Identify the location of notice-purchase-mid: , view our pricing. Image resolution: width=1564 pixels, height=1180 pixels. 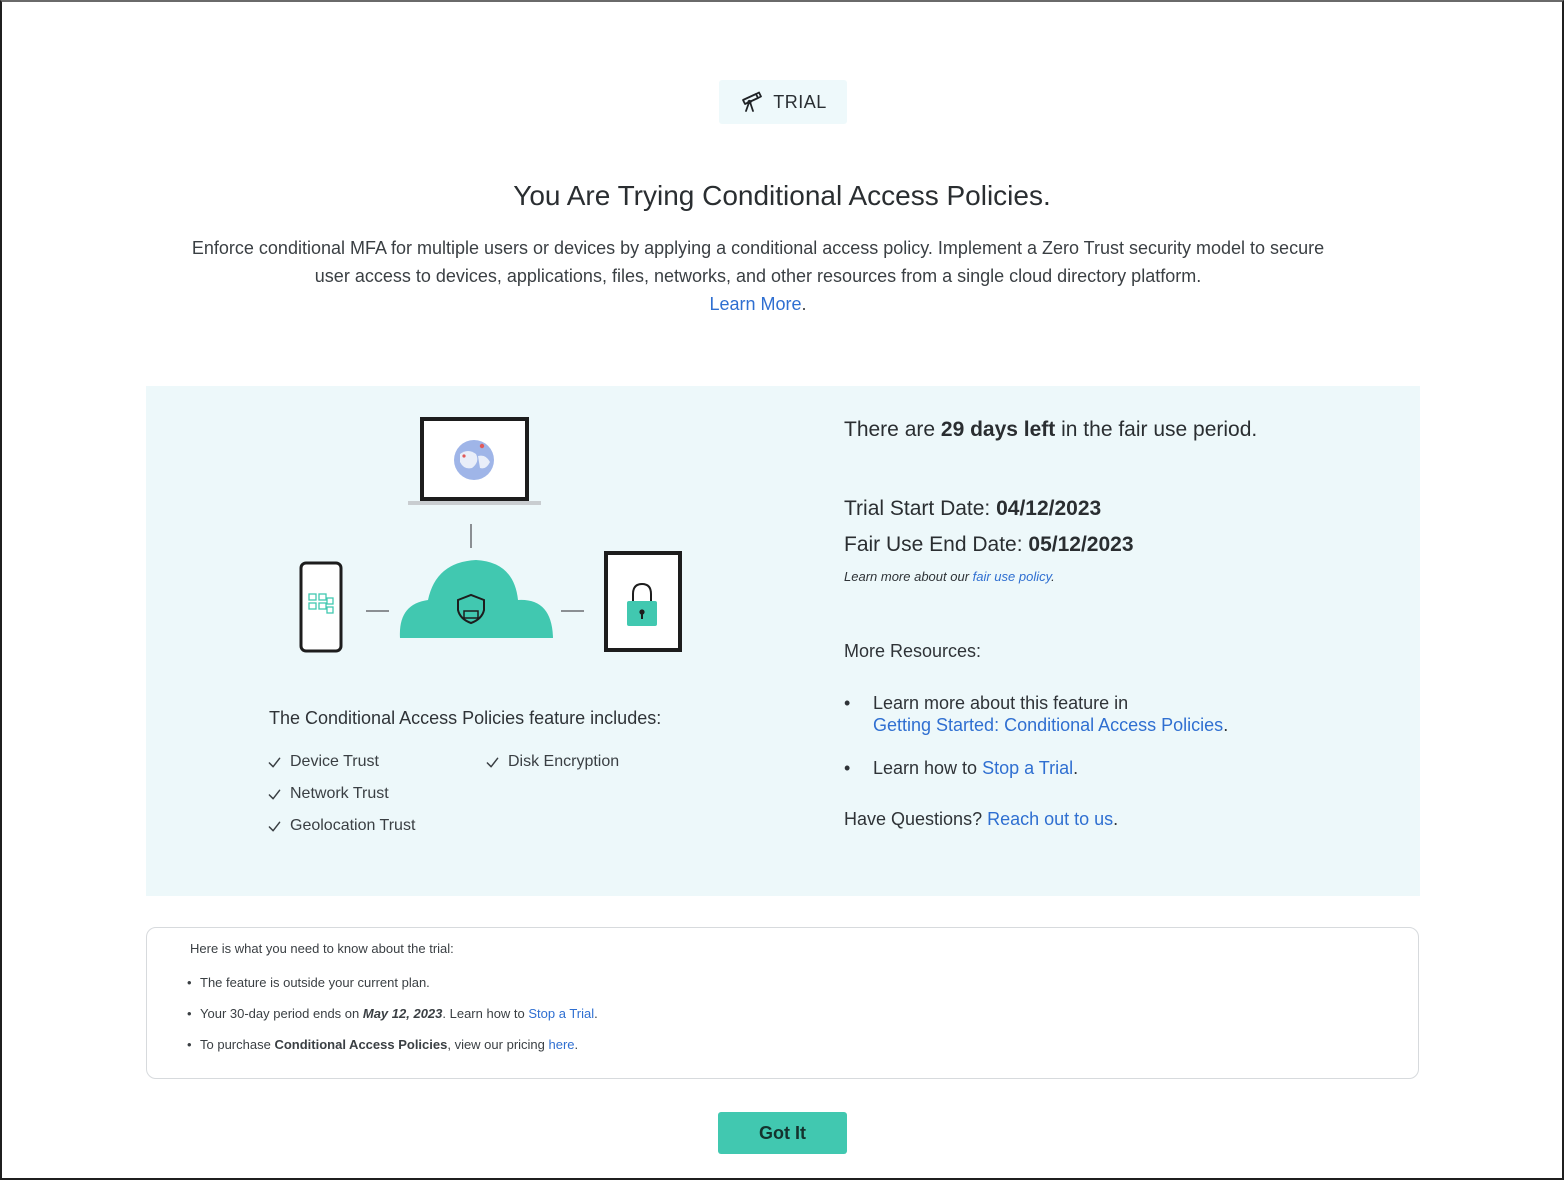
(498, 1044).